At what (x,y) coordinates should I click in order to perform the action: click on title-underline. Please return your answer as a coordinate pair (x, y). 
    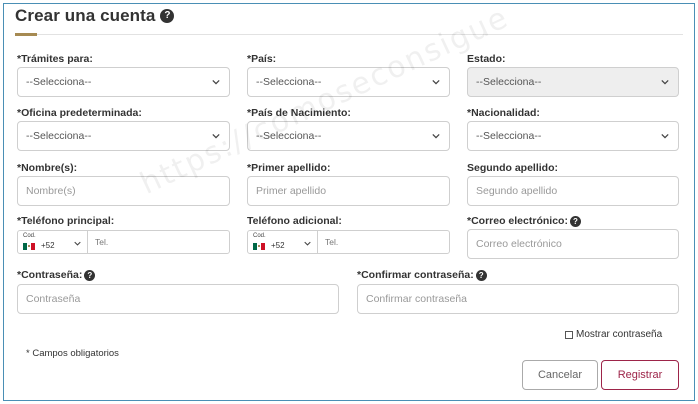
    Looking at the image, I should click on (26, 34).